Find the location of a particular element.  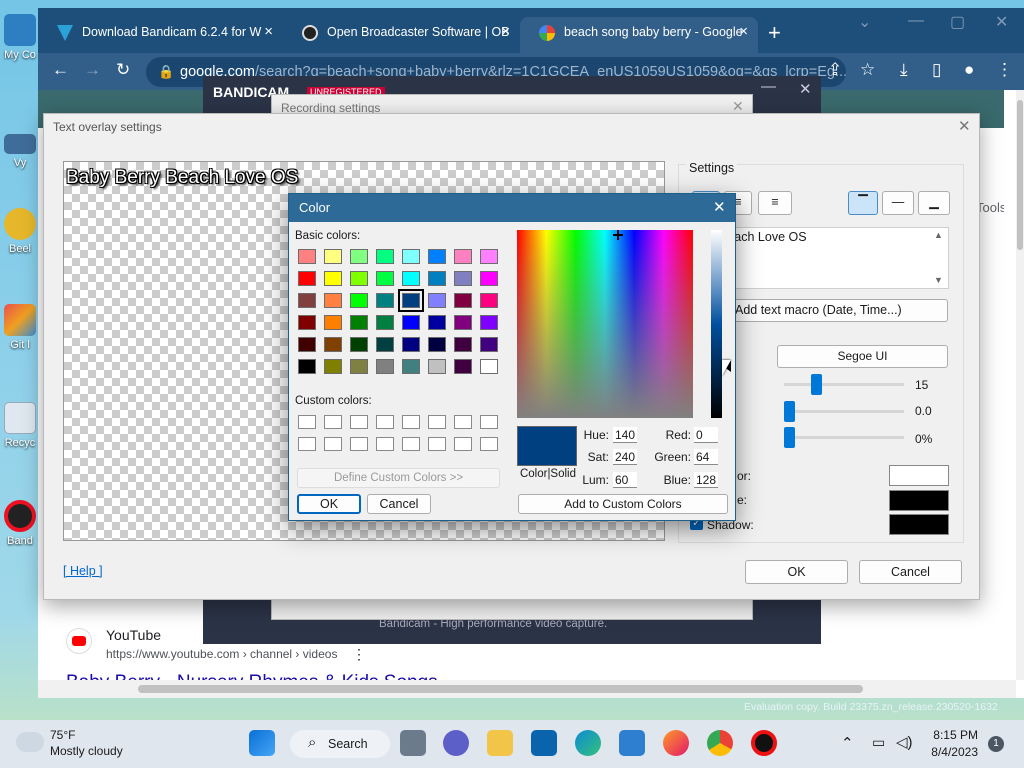

blue-field: 128 is located at coordinates (706, 480).